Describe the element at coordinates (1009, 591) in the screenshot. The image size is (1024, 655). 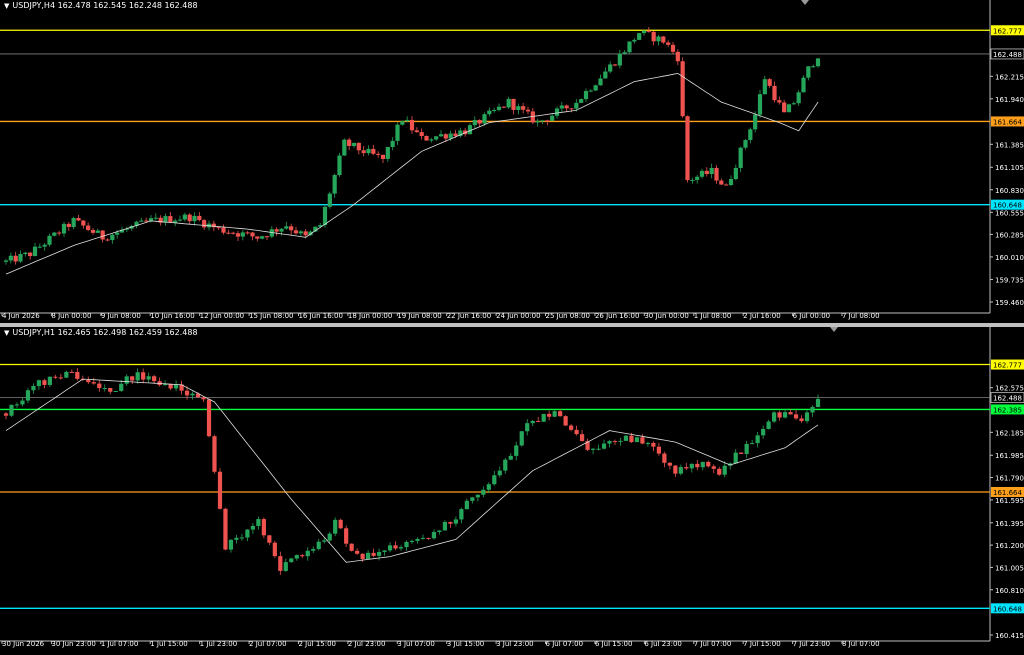
I see `h1-price-tick-label: 160.810` at that location.